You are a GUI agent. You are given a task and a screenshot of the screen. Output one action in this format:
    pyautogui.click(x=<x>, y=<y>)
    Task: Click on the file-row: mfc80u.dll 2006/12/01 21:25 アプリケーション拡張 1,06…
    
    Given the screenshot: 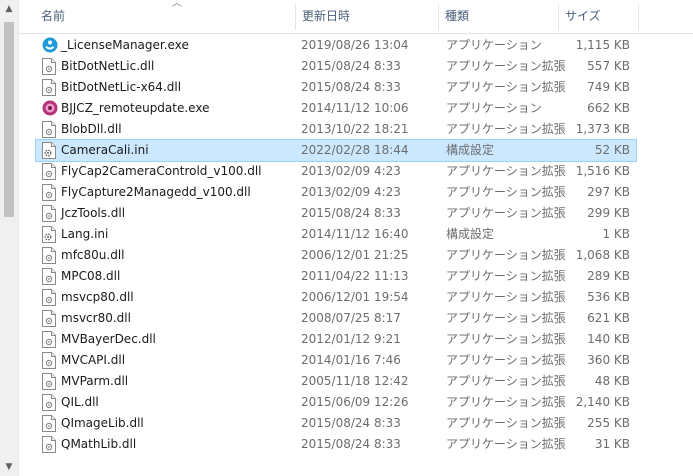 What is the action you would take?
    pyautogui.click(x=336, y=255)
    